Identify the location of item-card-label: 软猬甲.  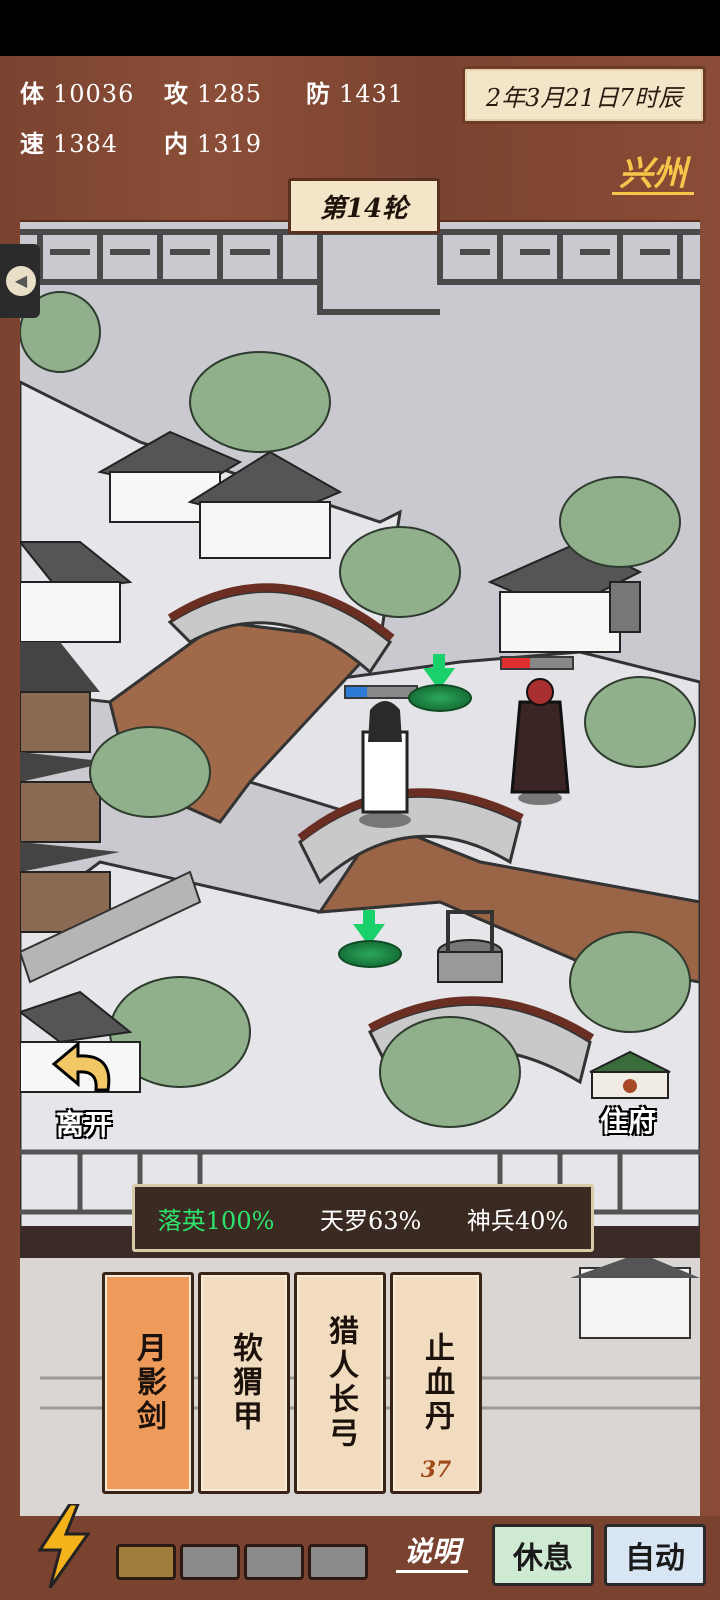
(244, 1383).